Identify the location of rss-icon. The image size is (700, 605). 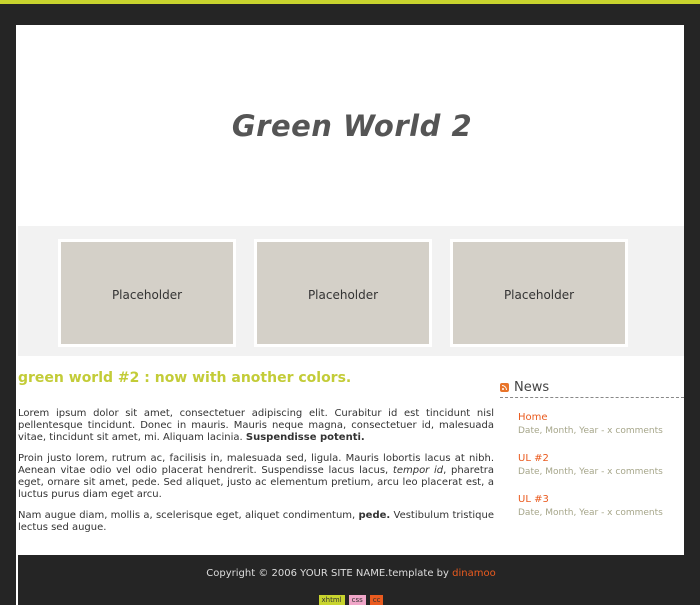
(504, 387).